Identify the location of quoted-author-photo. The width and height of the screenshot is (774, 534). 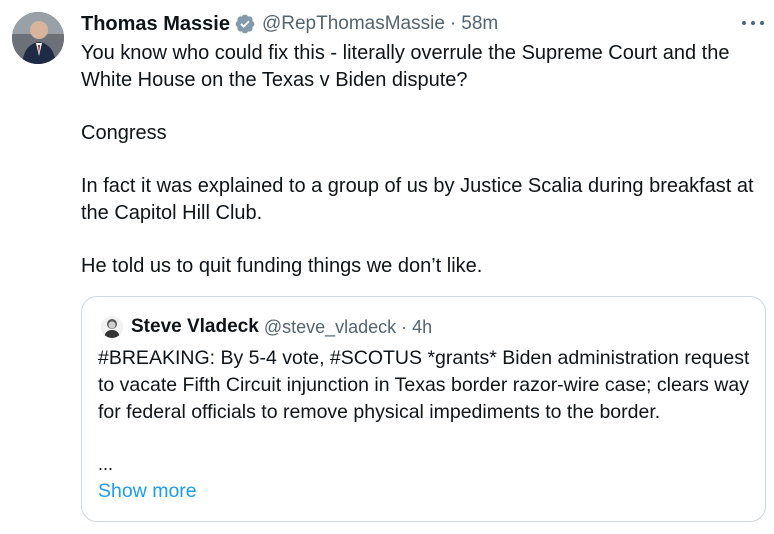
(112, 327).